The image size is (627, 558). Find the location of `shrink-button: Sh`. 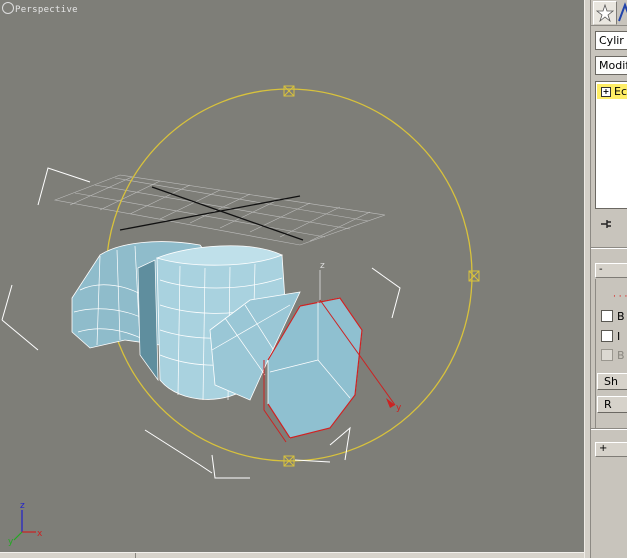

shrink-button: Sh is located at coordinates (612, 381).